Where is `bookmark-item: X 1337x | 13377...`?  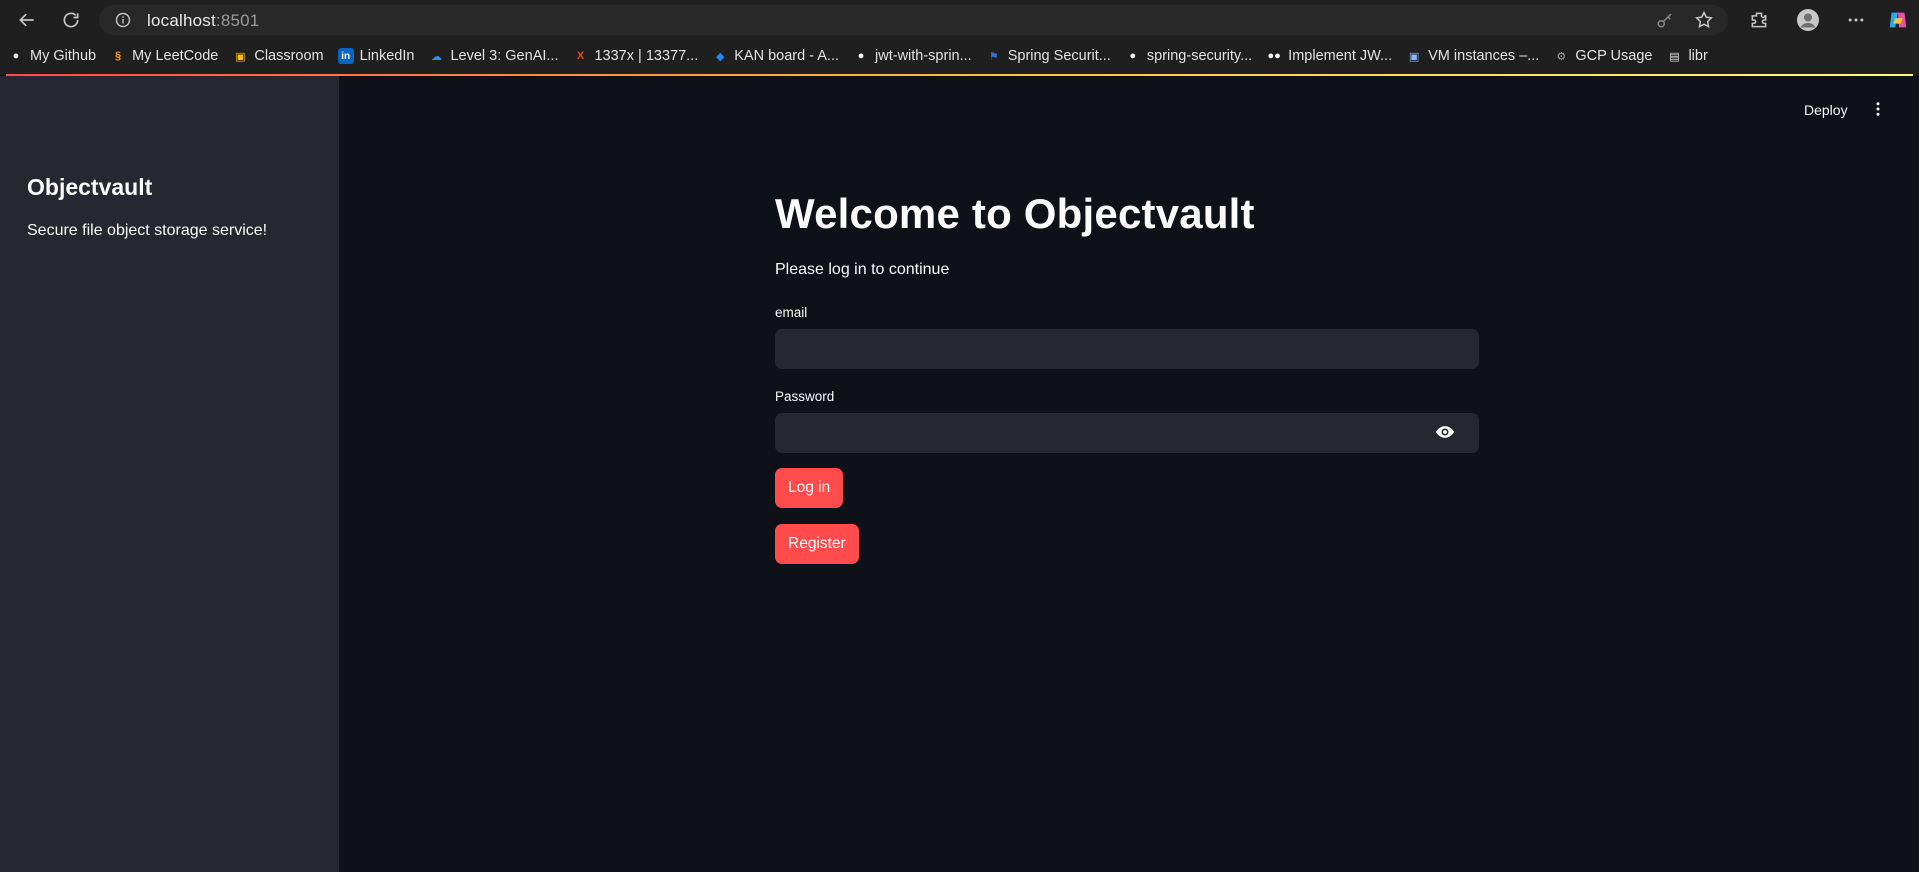
bookmark-item: X 1337x | 13377... is located at coordinates (635, 56).